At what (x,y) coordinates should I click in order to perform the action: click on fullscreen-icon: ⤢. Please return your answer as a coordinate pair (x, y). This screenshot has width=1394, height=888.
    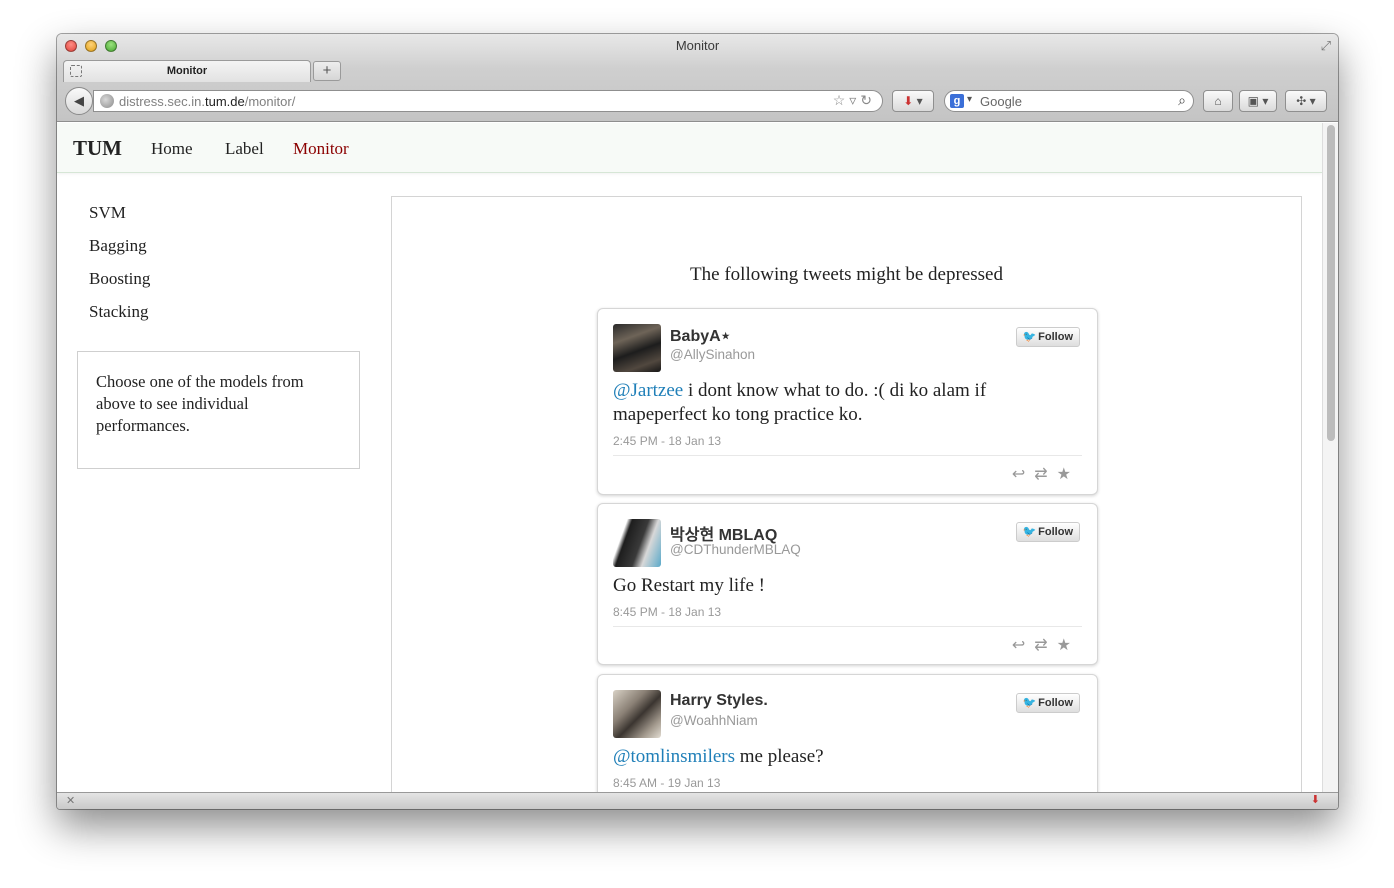
    Looking at the image, I should click on (1326, 46).